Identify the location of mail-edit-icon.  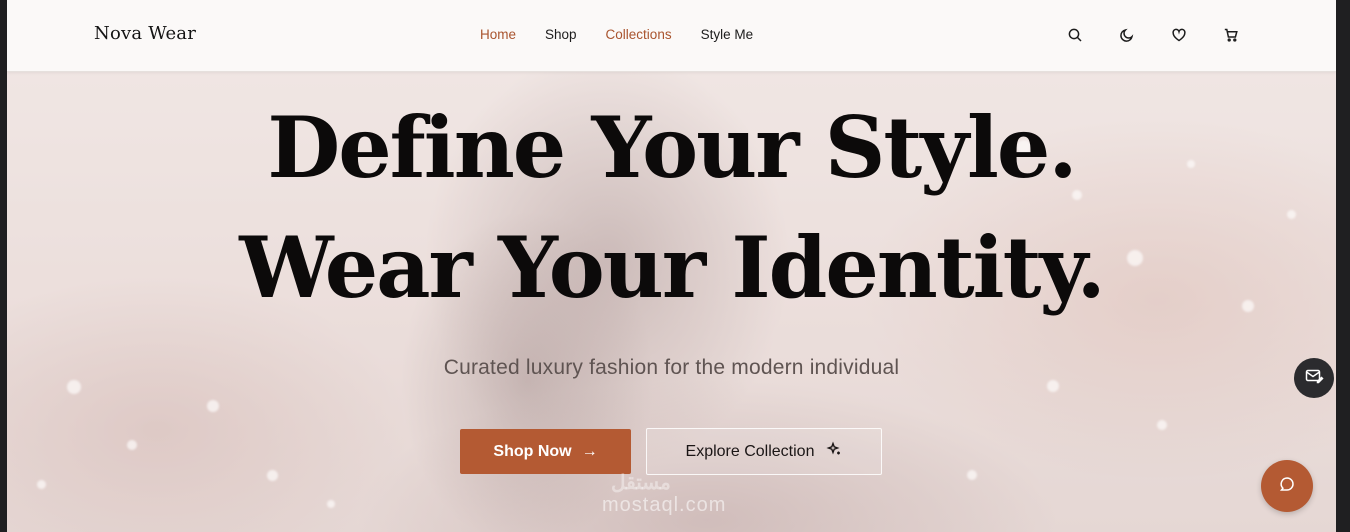
(1314, 378).